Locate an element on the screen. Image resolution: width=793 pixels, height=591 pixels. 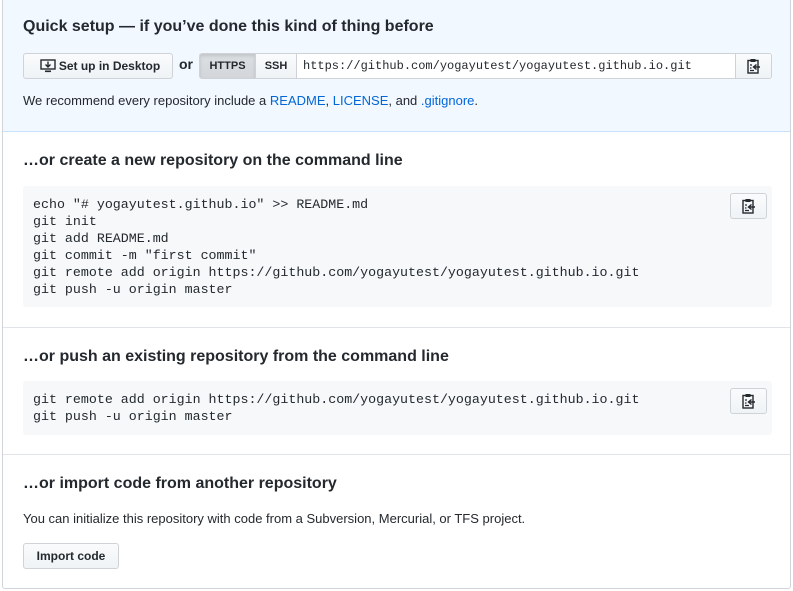
copy-push-commands-button is located at coordinates (748, 401).